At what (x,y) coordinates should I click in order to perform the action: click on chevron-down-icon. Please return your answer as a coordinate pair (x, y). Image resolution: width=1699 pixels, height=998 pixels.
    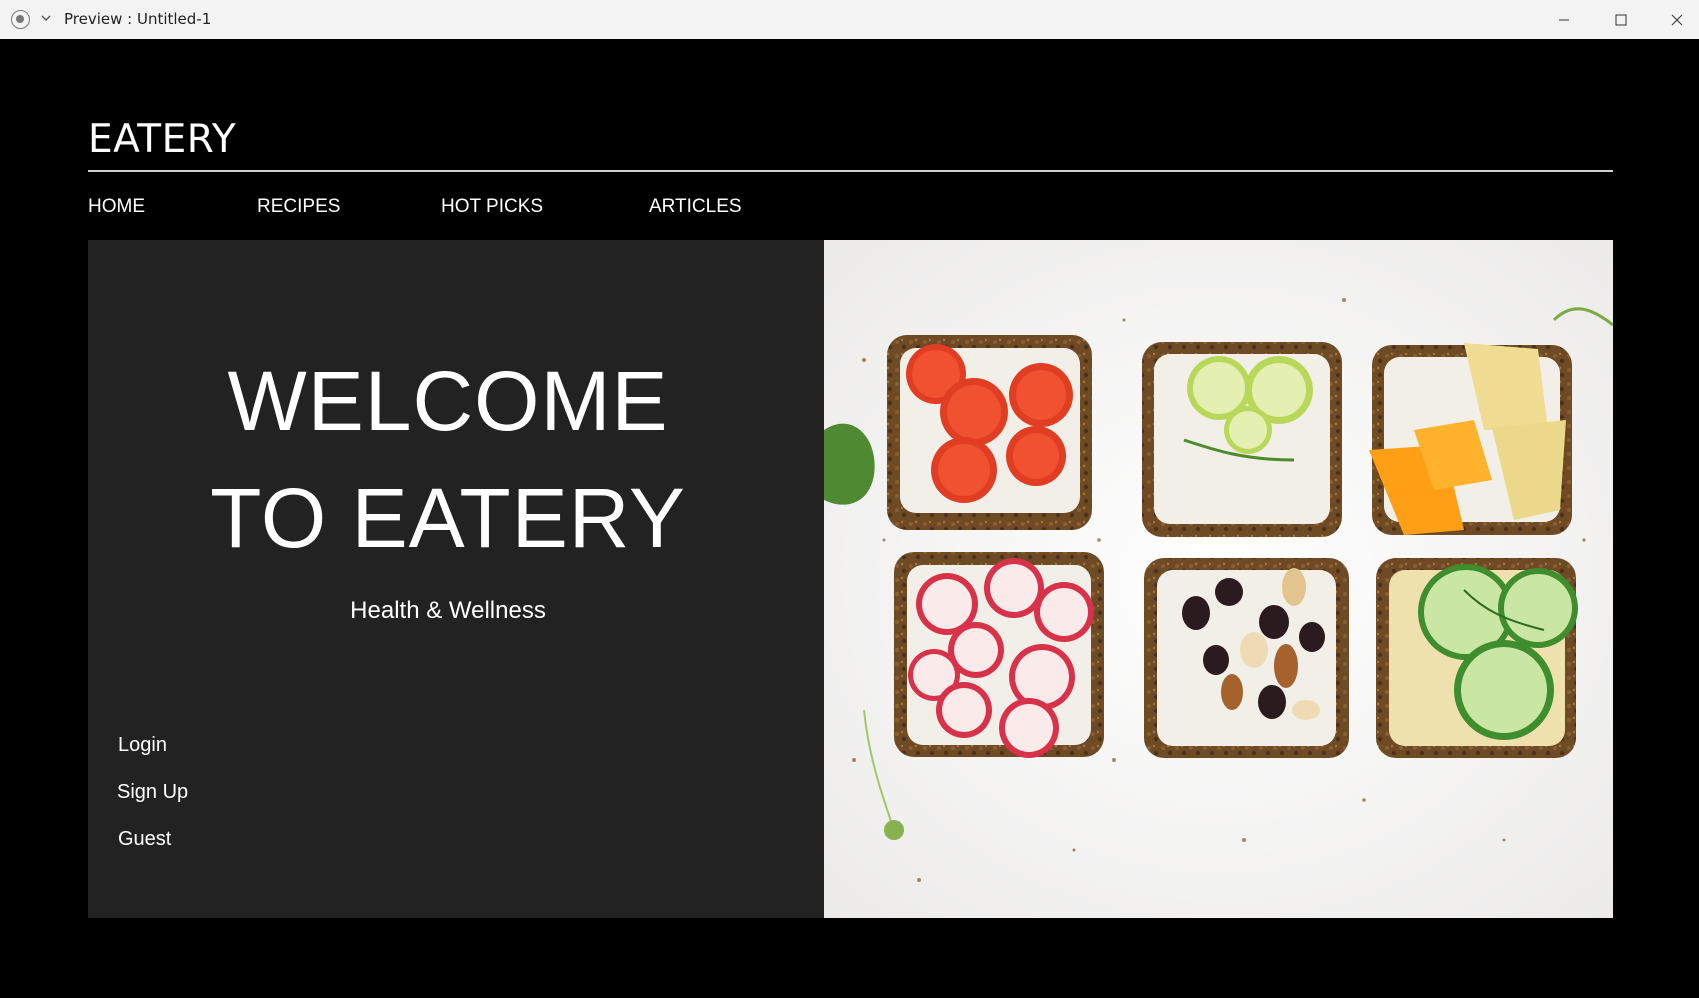
    Looking at the image, I should click on (46, 18).